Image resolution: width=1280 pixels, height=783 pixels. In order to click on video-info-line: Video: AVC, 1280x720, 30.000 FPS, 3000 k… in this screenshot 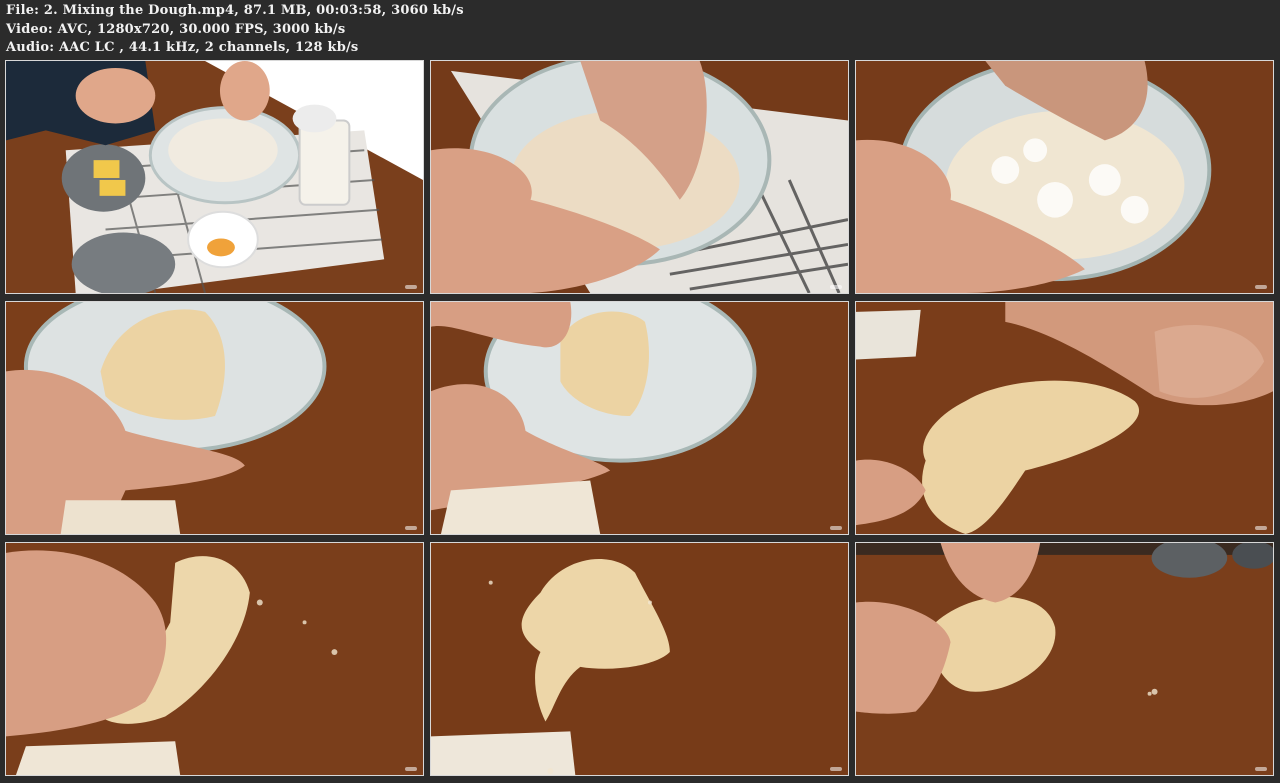, I will do `click(176, 29)`.